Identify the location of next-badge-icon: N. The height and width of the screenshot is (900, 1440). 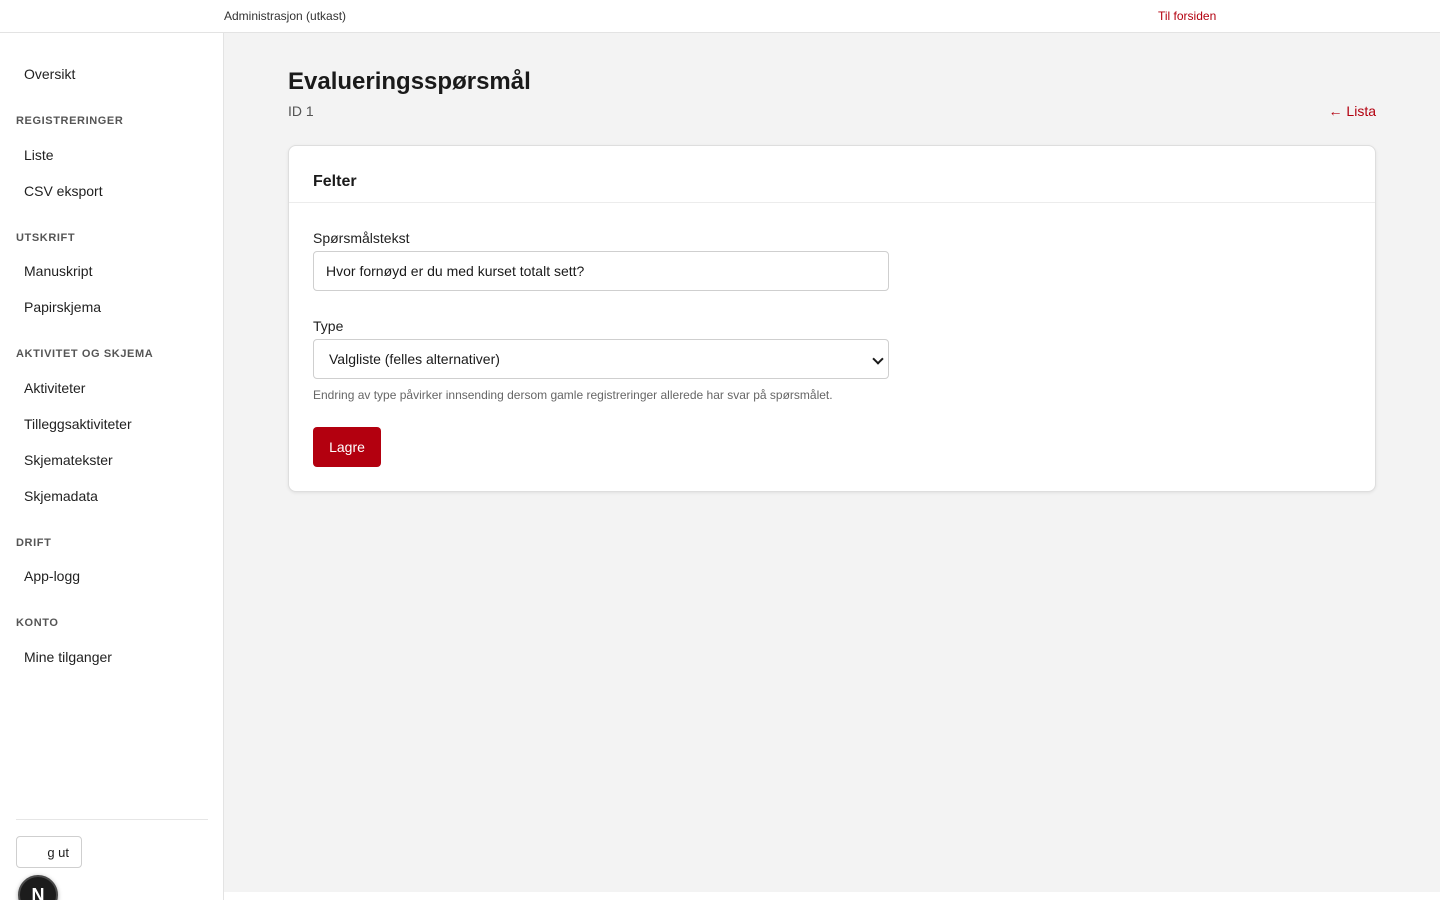
(38, 887).